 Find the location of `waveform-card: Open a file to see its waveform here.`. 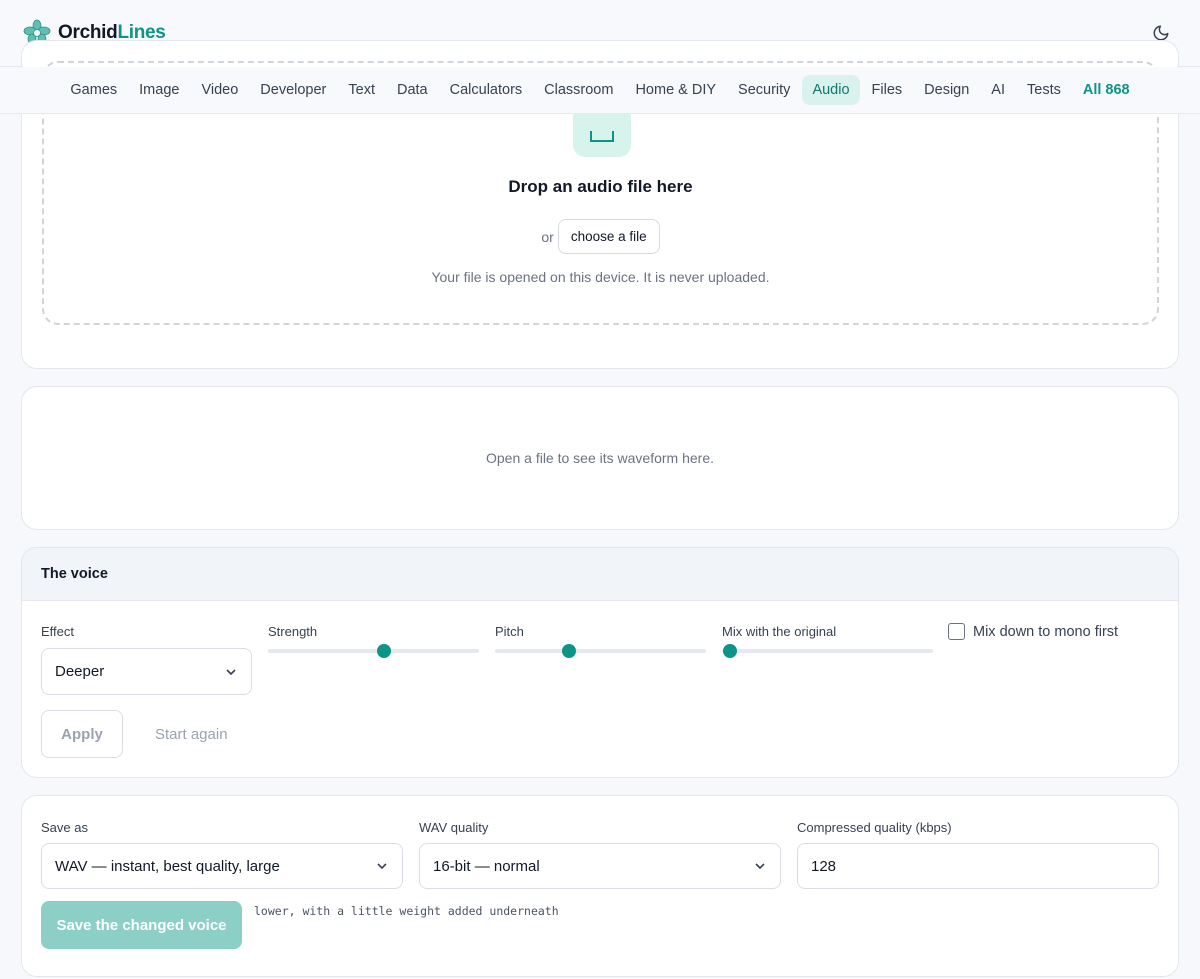

waveform-card: Open a file to see its waveform here. is located at coordinates (600, 458).